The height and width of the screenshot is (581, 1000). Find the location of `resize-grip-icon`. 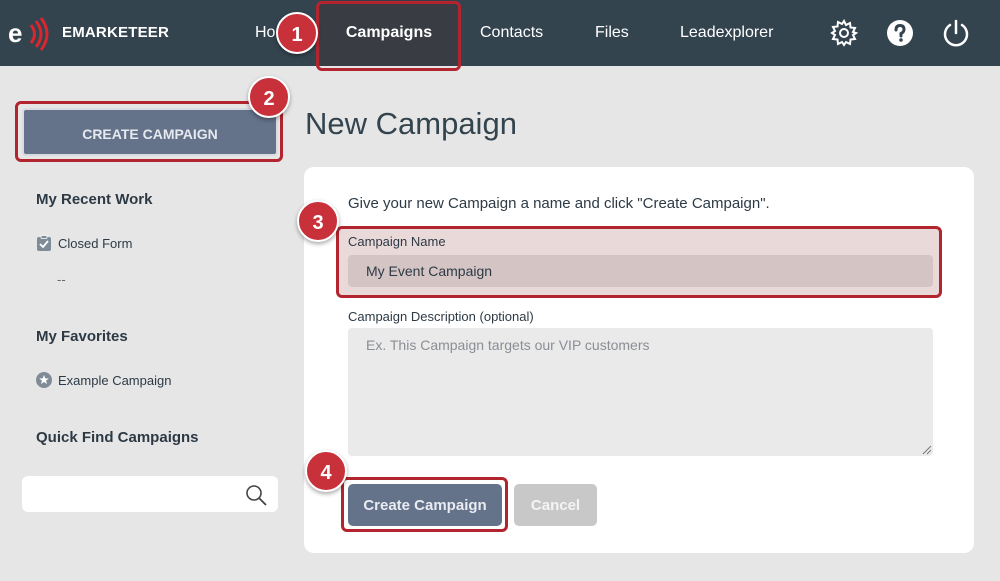

resize-grip-icon is located at coordinates (927, 450).